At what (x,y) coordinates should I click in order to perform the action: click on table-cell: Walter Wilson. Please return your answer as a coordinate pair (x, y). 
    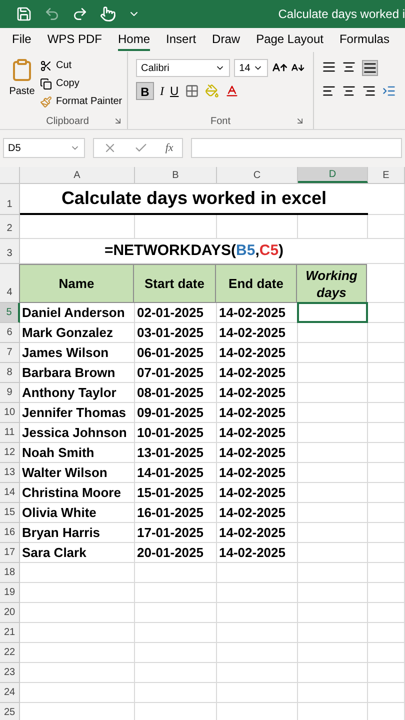
    Looking at the image, I should click on (77, 473).